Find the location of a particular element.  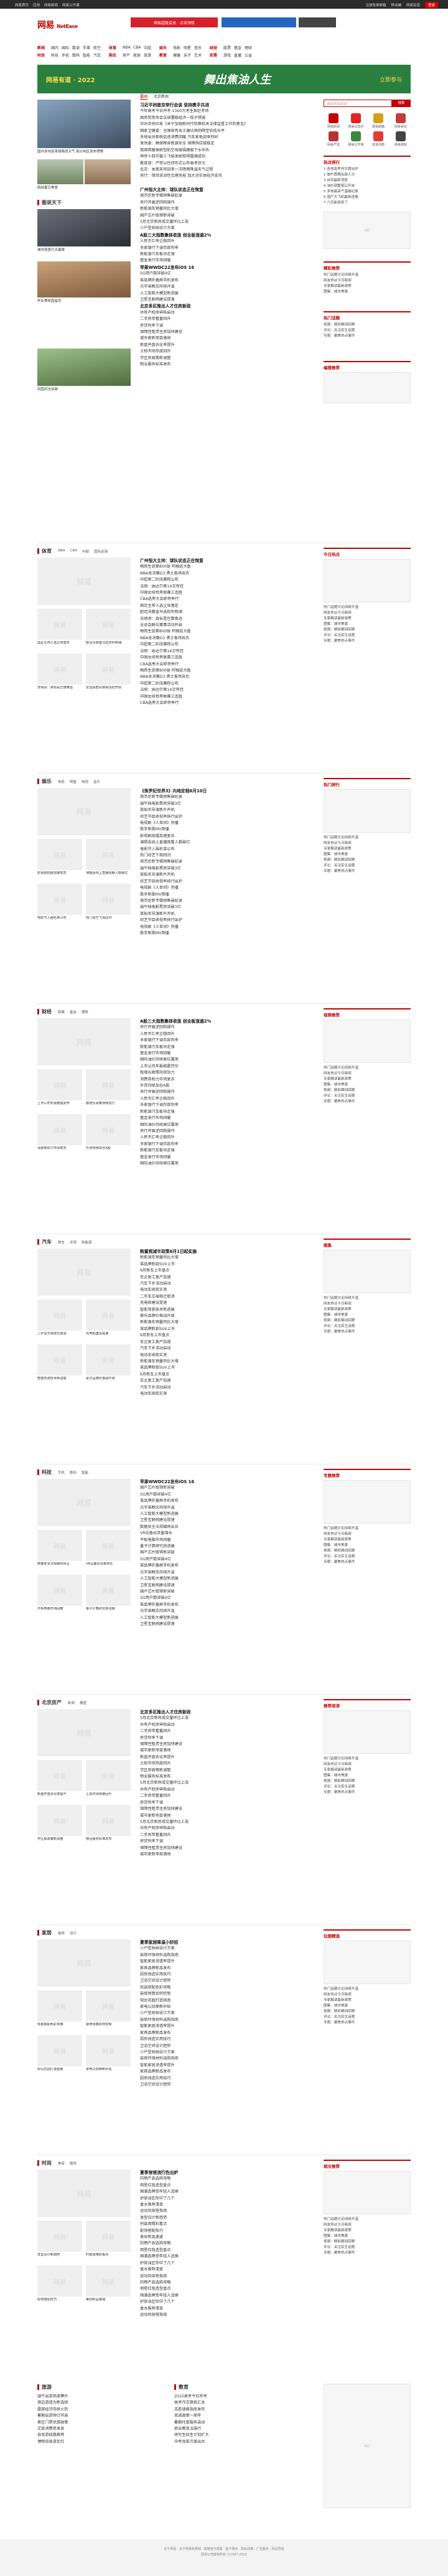

news-item: 国足主帅人选尘埃落定 is located at coordinates (221, 606).